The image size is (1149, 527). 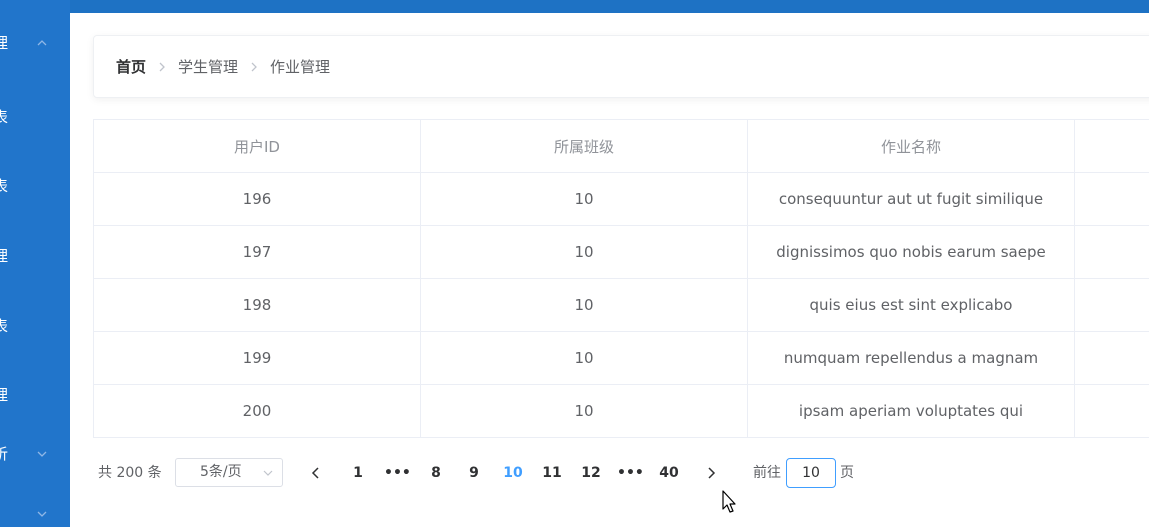 I want to click on cell-user-id: 198, so click(x=257, y=305).